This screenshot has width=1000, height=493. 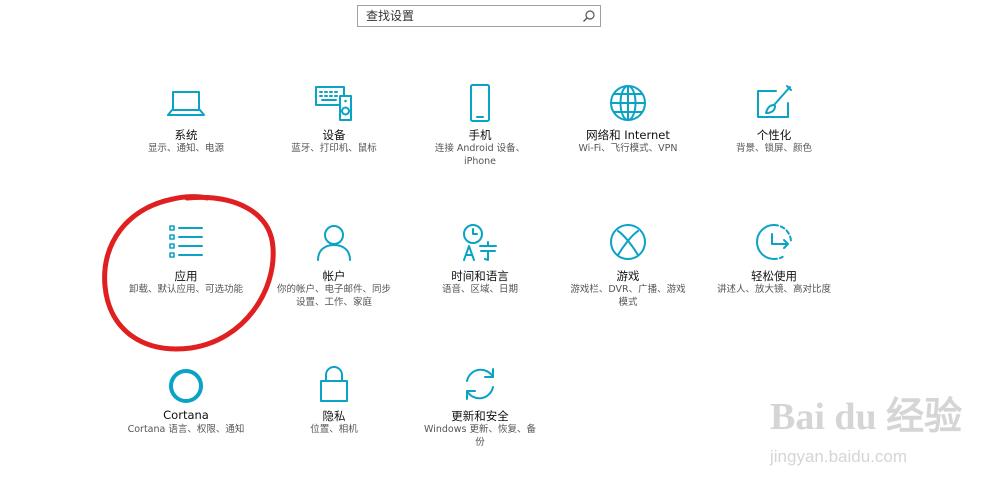 What do you see at coordinates (334, 243) in the screenshot?
I see `person-icon` at bounding box center [334, 243].